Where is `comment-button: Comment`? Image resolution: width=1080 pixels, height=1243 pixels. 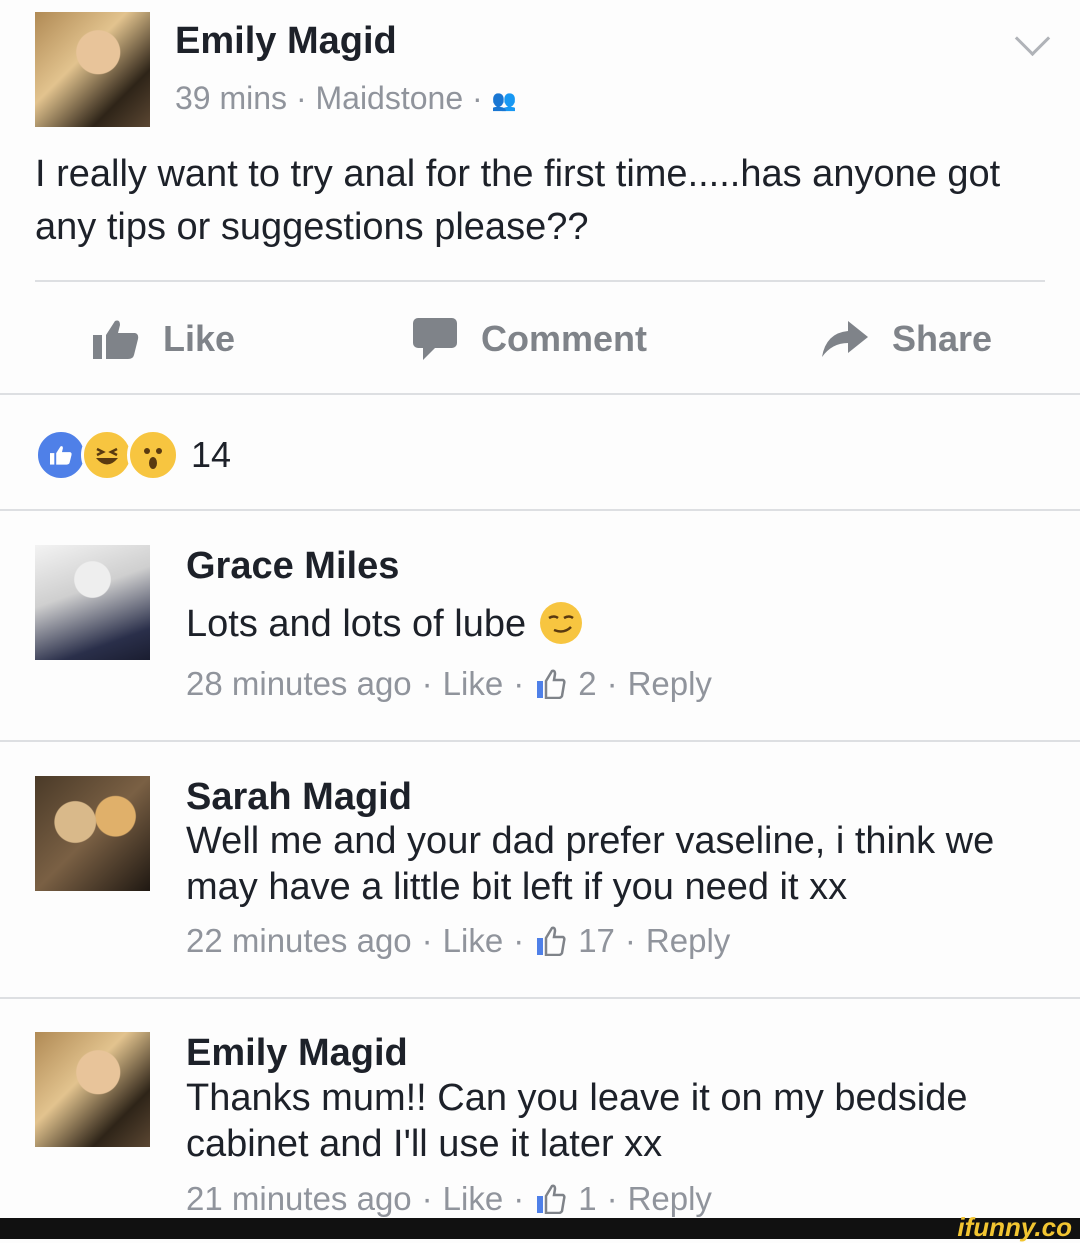 comment-button: Comment is located at coordinates (530, 339).